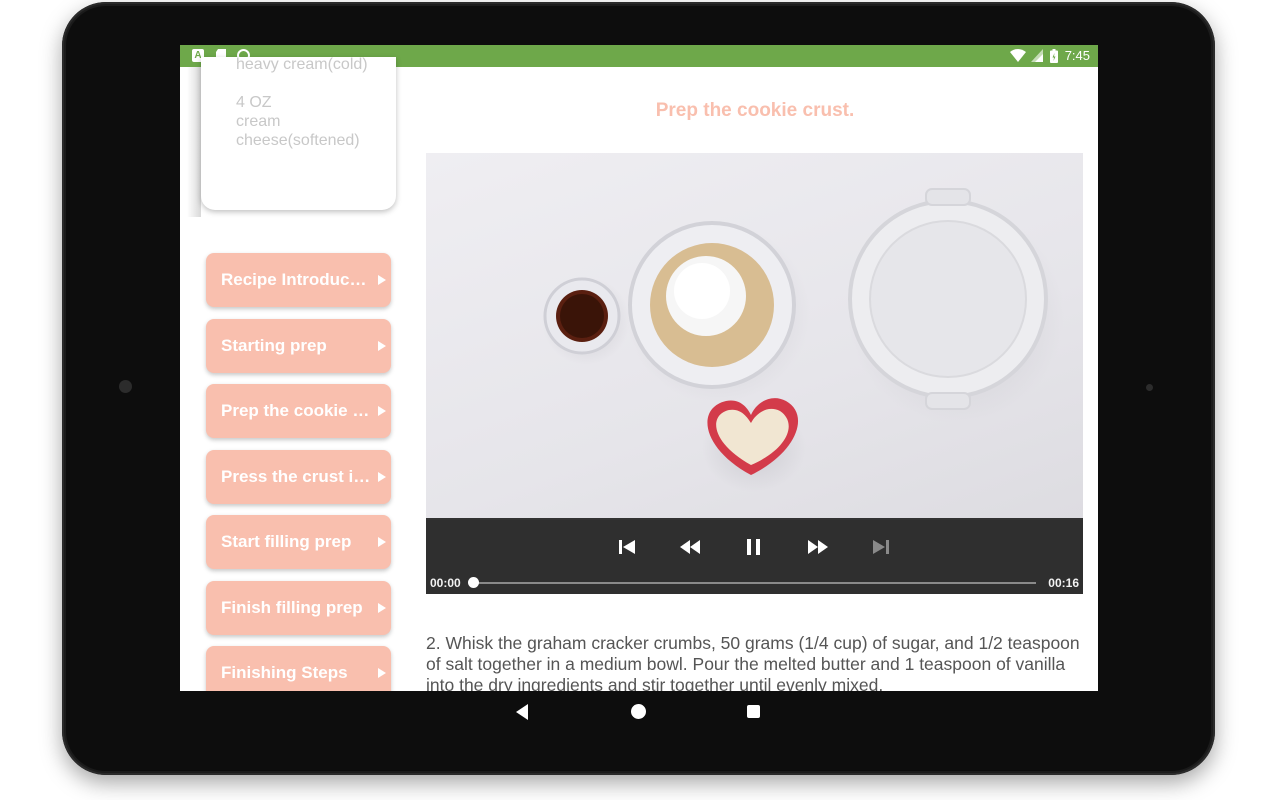 This screenshot has height=800, width=1279. I want to click on step-button-prep-cookie-crust: Prep the cookie crust., so click(298, 411).